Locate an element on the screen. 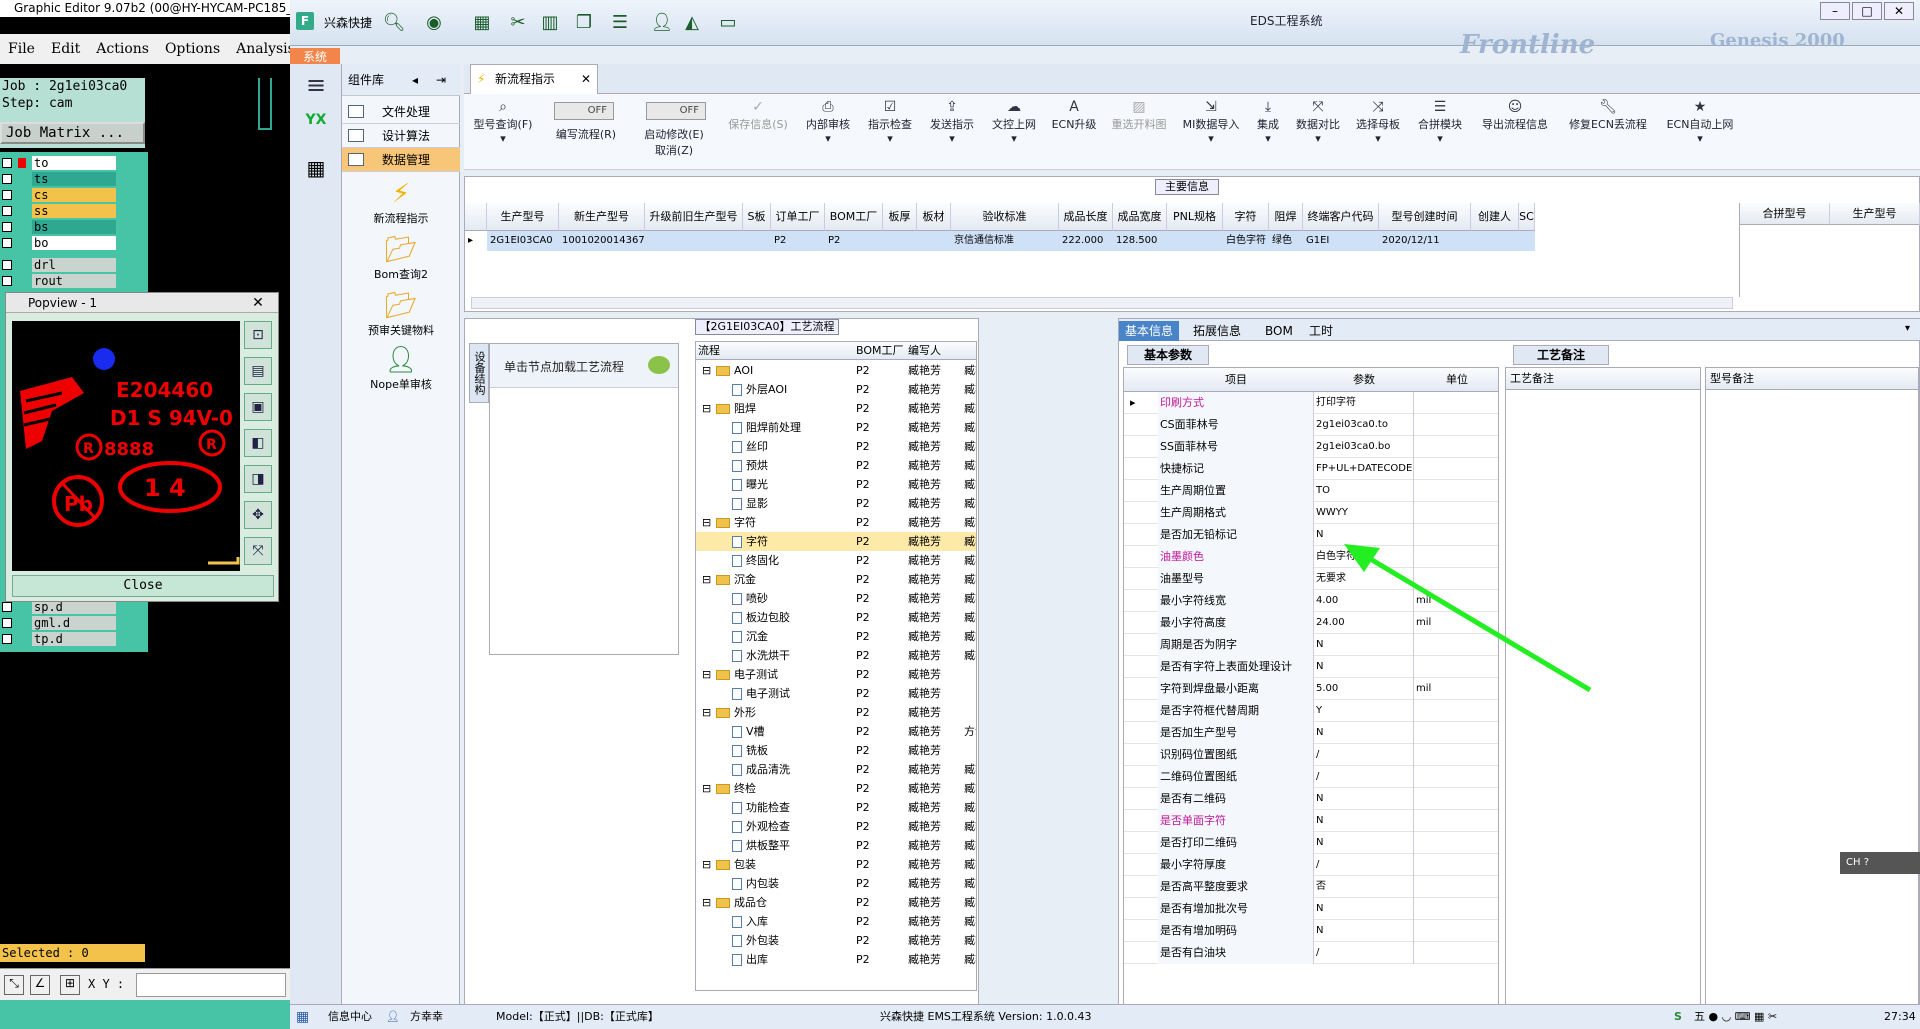 Image resolution: width=1920 pixels, height=1029 pixels. param-value: 5.00 is located at coordinates (1364, 689).